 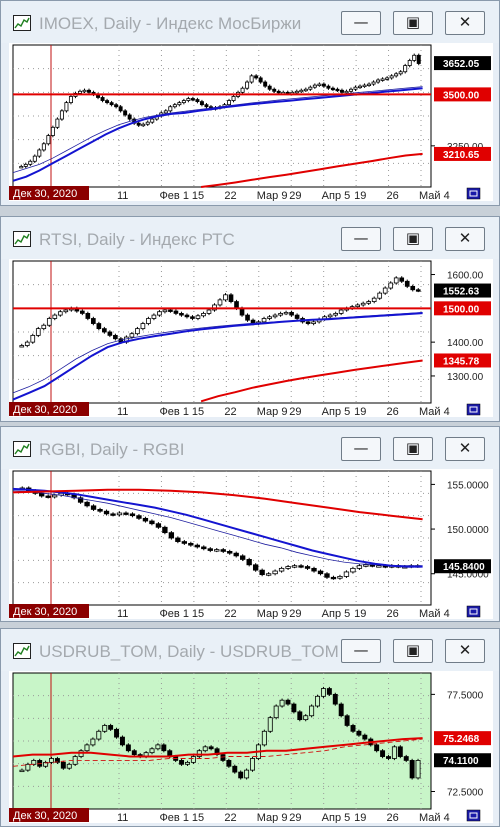 What do you see at coordinates (189, 651) in the screenshot?
I see `window-title: USDRUB_TOM, Daily - USDRUB_TOM` at bounding box center [189, 651].